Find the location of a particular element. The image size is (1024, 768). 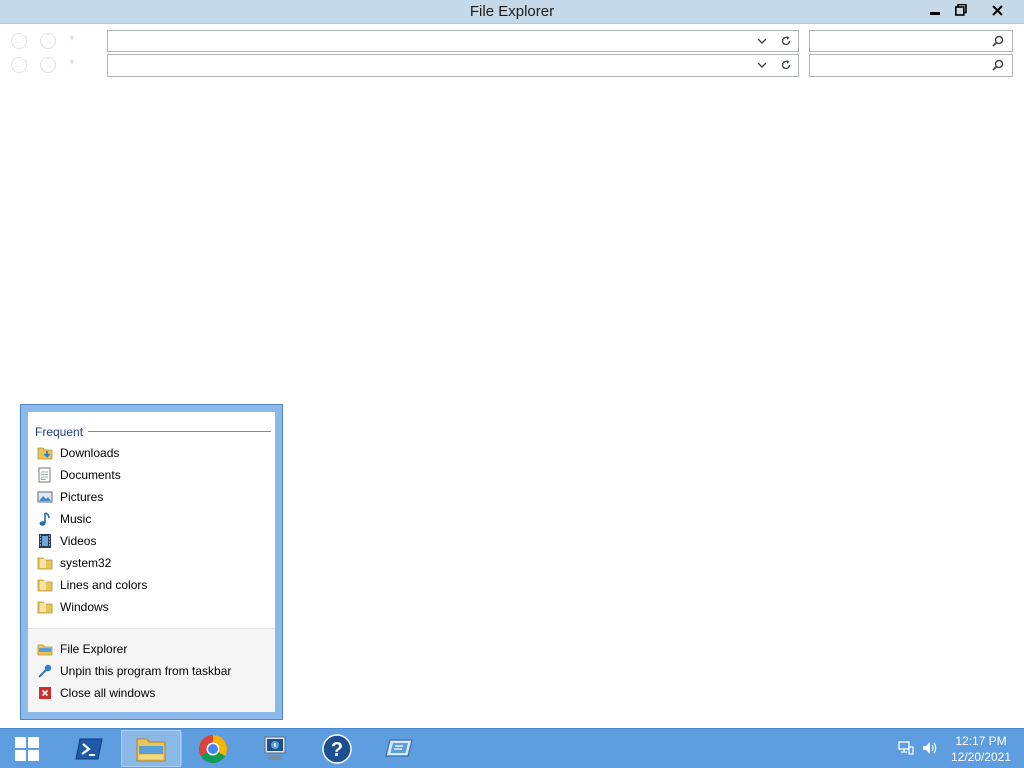

help-icon: ? is located at coordinates (337, 748).